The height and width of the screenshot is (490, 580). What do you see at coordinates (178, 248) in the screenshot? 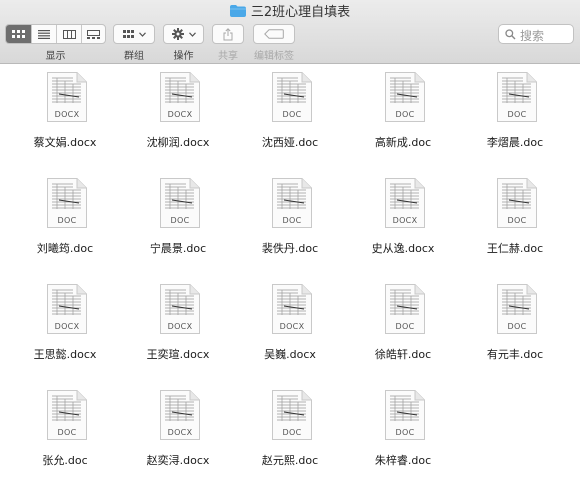
I see `file-name: 宁晨景.doc` at bounding box center [178, 248].